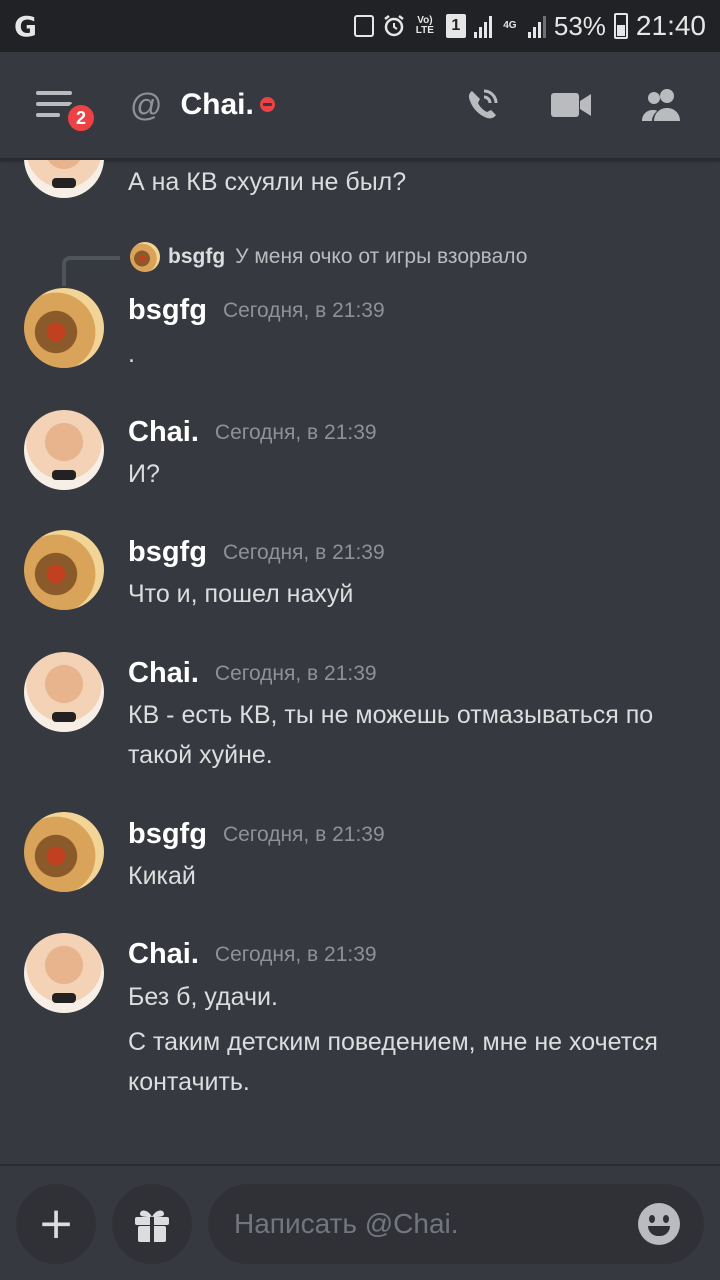 The image size is (720, 1280). I want to click on emoji-smile-icon, so click(659, 1224).